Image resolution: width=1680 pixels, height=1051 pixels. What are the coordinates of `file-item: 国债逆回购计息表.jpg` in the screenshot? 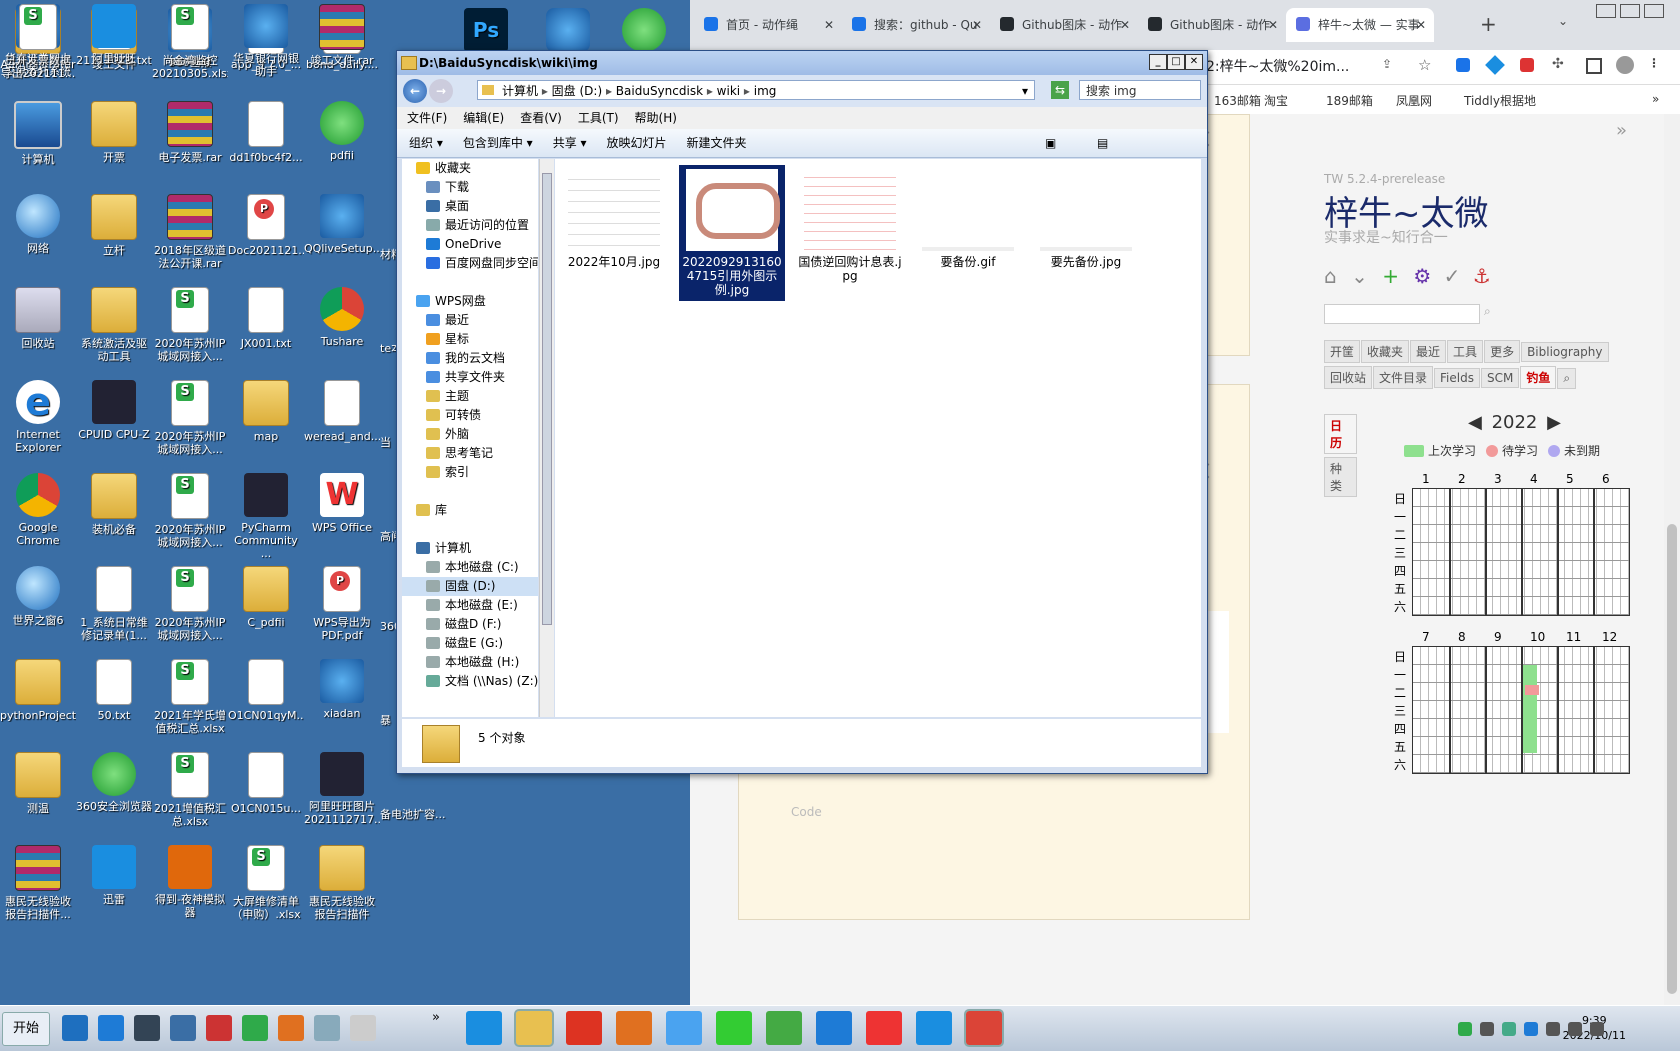 It's located at (850, 224).